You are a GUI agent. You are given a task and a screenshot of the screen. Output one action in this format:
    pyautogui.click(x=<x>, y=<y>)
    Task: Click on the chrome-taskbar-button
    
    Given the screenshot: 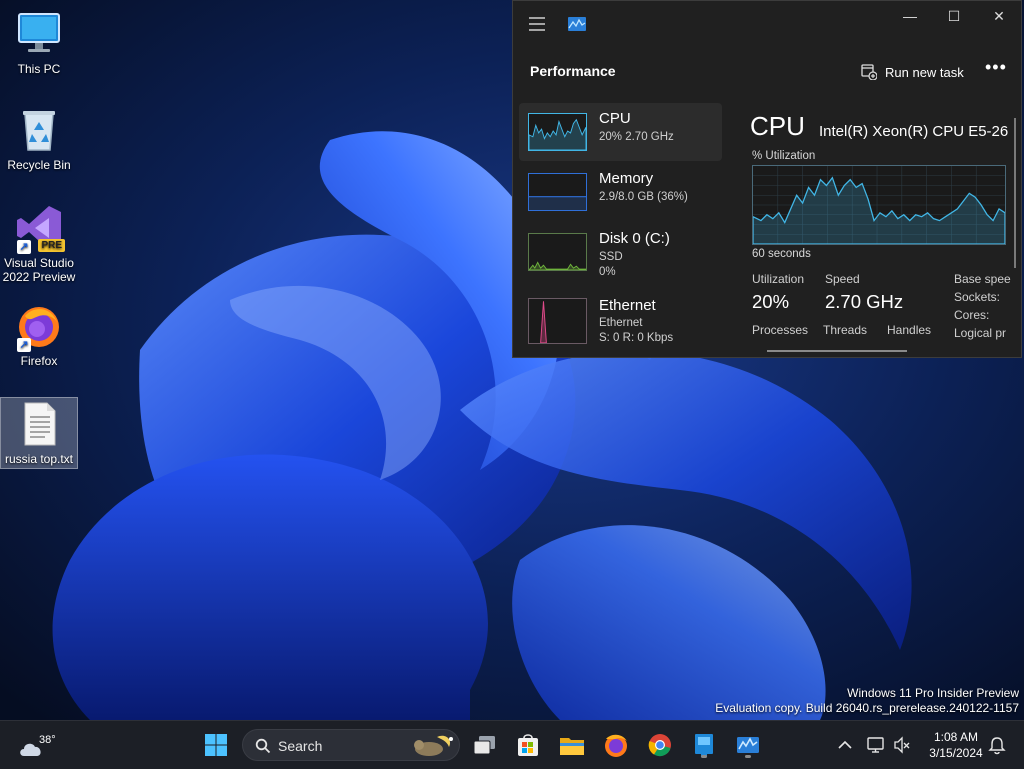 What is the action you would take?
    pyautogui.click(x=660, y=745)
    